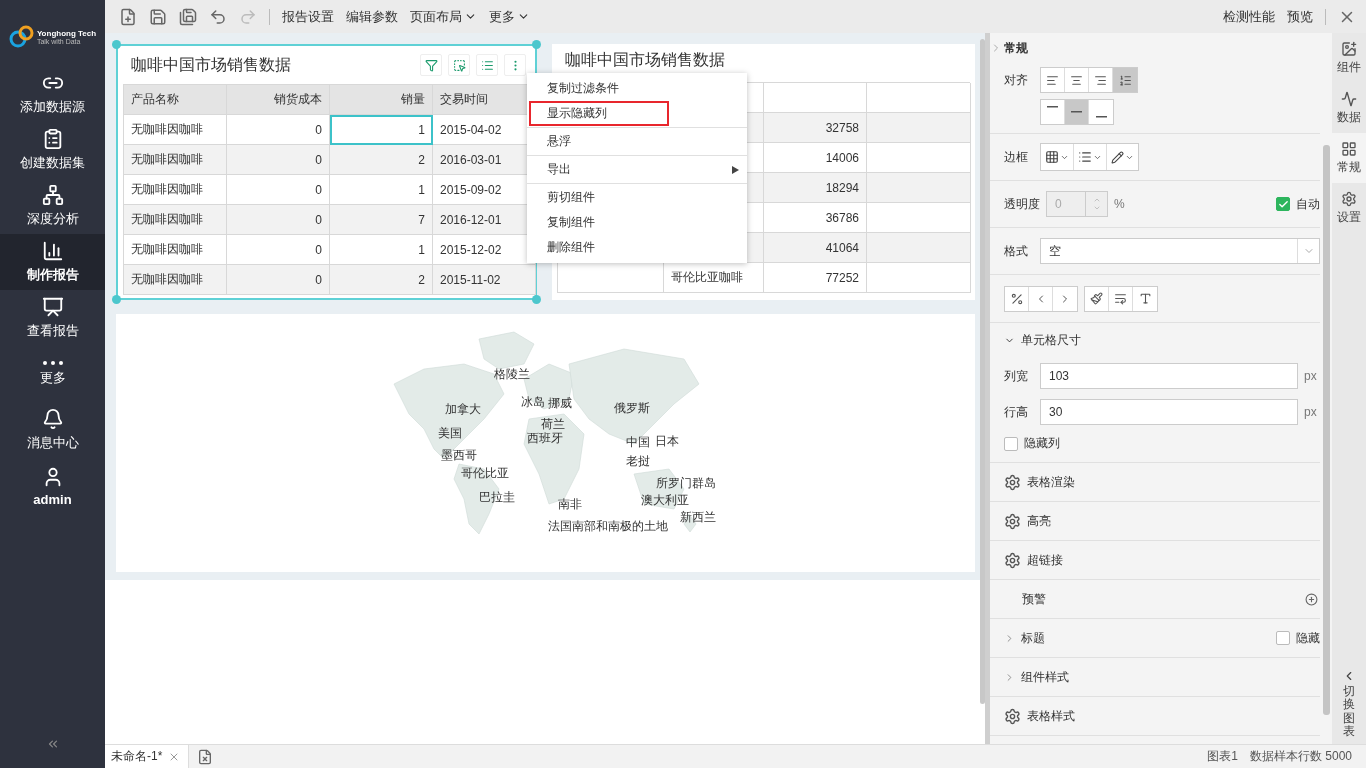 The width and height of the screenshot is (1366, 768). I want to click on add-icon, so click(1311, 599).